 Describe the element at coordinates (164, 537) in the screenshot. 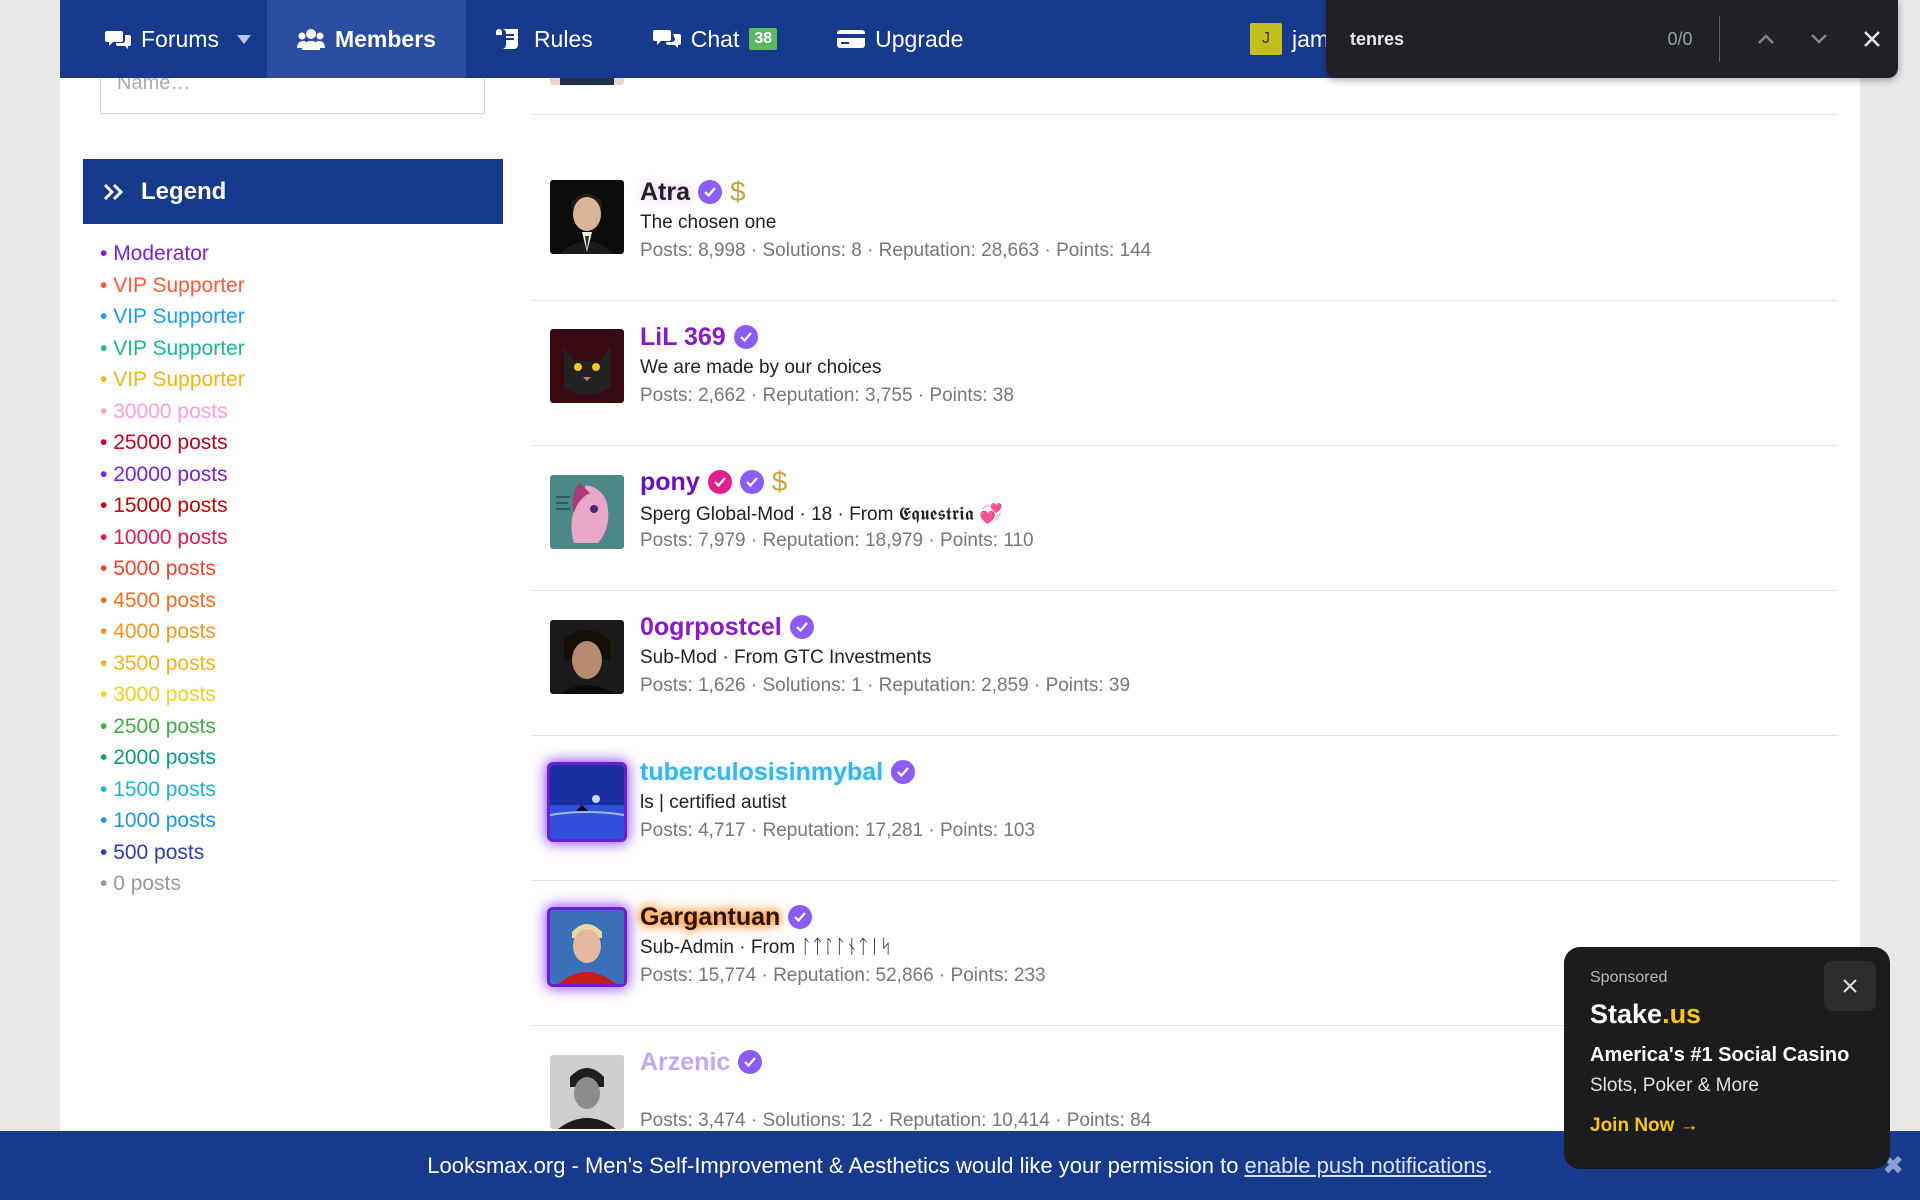

I see `legend-item: • 10000 posts` at that location.